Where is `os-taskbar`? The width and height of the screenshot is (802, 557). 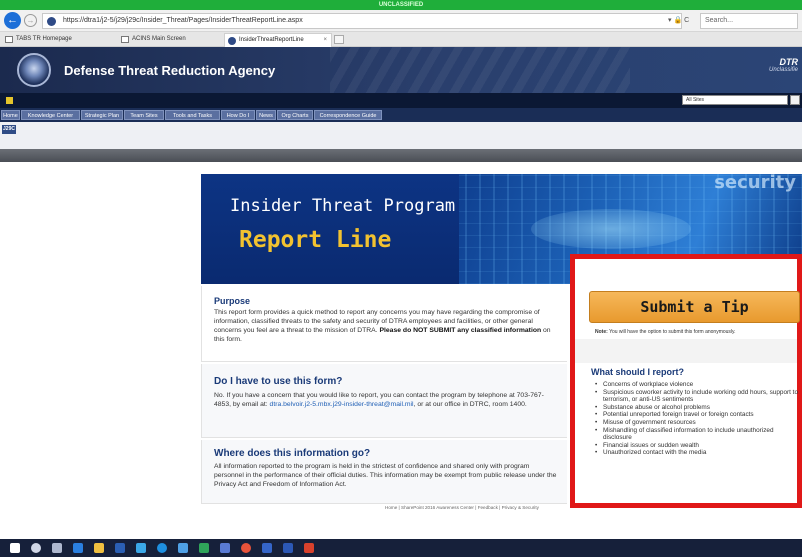 os-taskbar is located at coordinates (401, 548).